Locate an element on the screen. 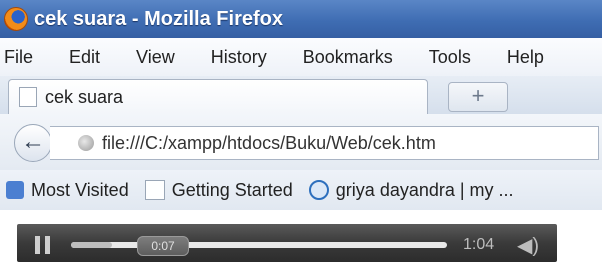  window-titlebar: cek suara - Mozilla Firefox is located at coordinates (301, 19).